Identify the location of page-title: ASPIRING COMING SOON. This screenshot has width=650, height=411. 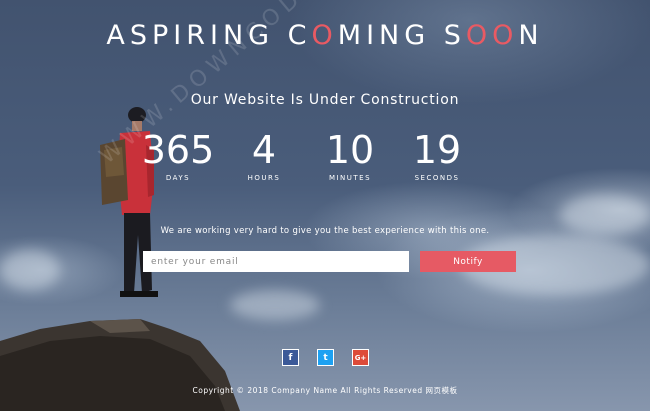
(325, 35).